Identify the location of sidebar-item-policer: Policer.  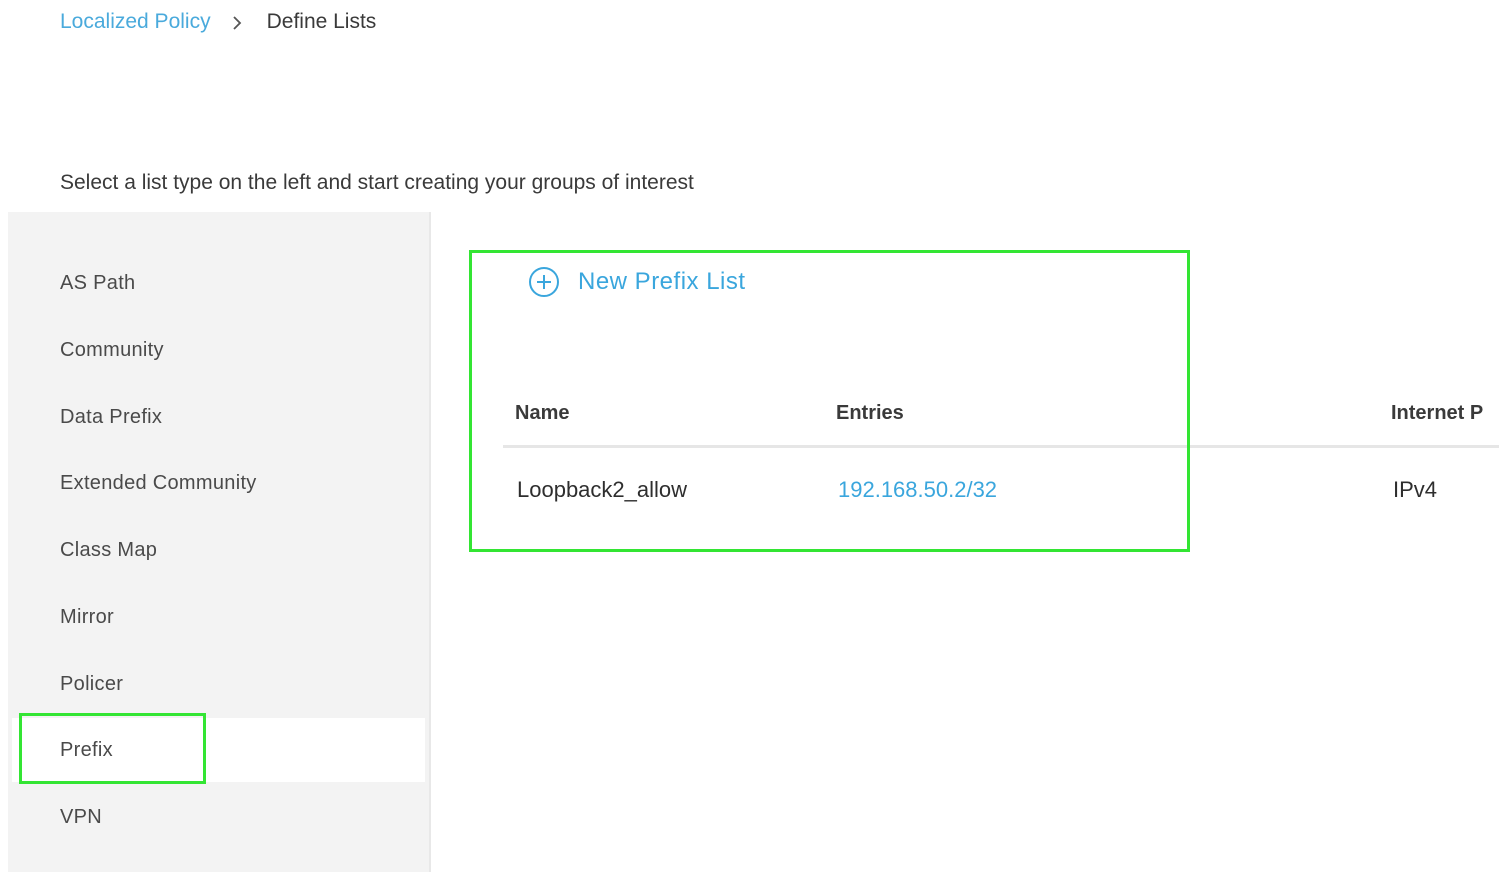
(217, 684).